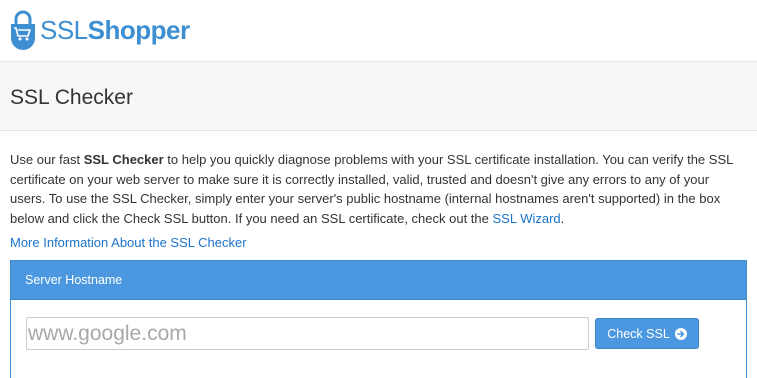 This screenshot has height=378, width=757. What do you see at coordinates (47, 159) in the screenshot?
I see `intro-text-1: Use our fast` at bounding box center [47, 159].